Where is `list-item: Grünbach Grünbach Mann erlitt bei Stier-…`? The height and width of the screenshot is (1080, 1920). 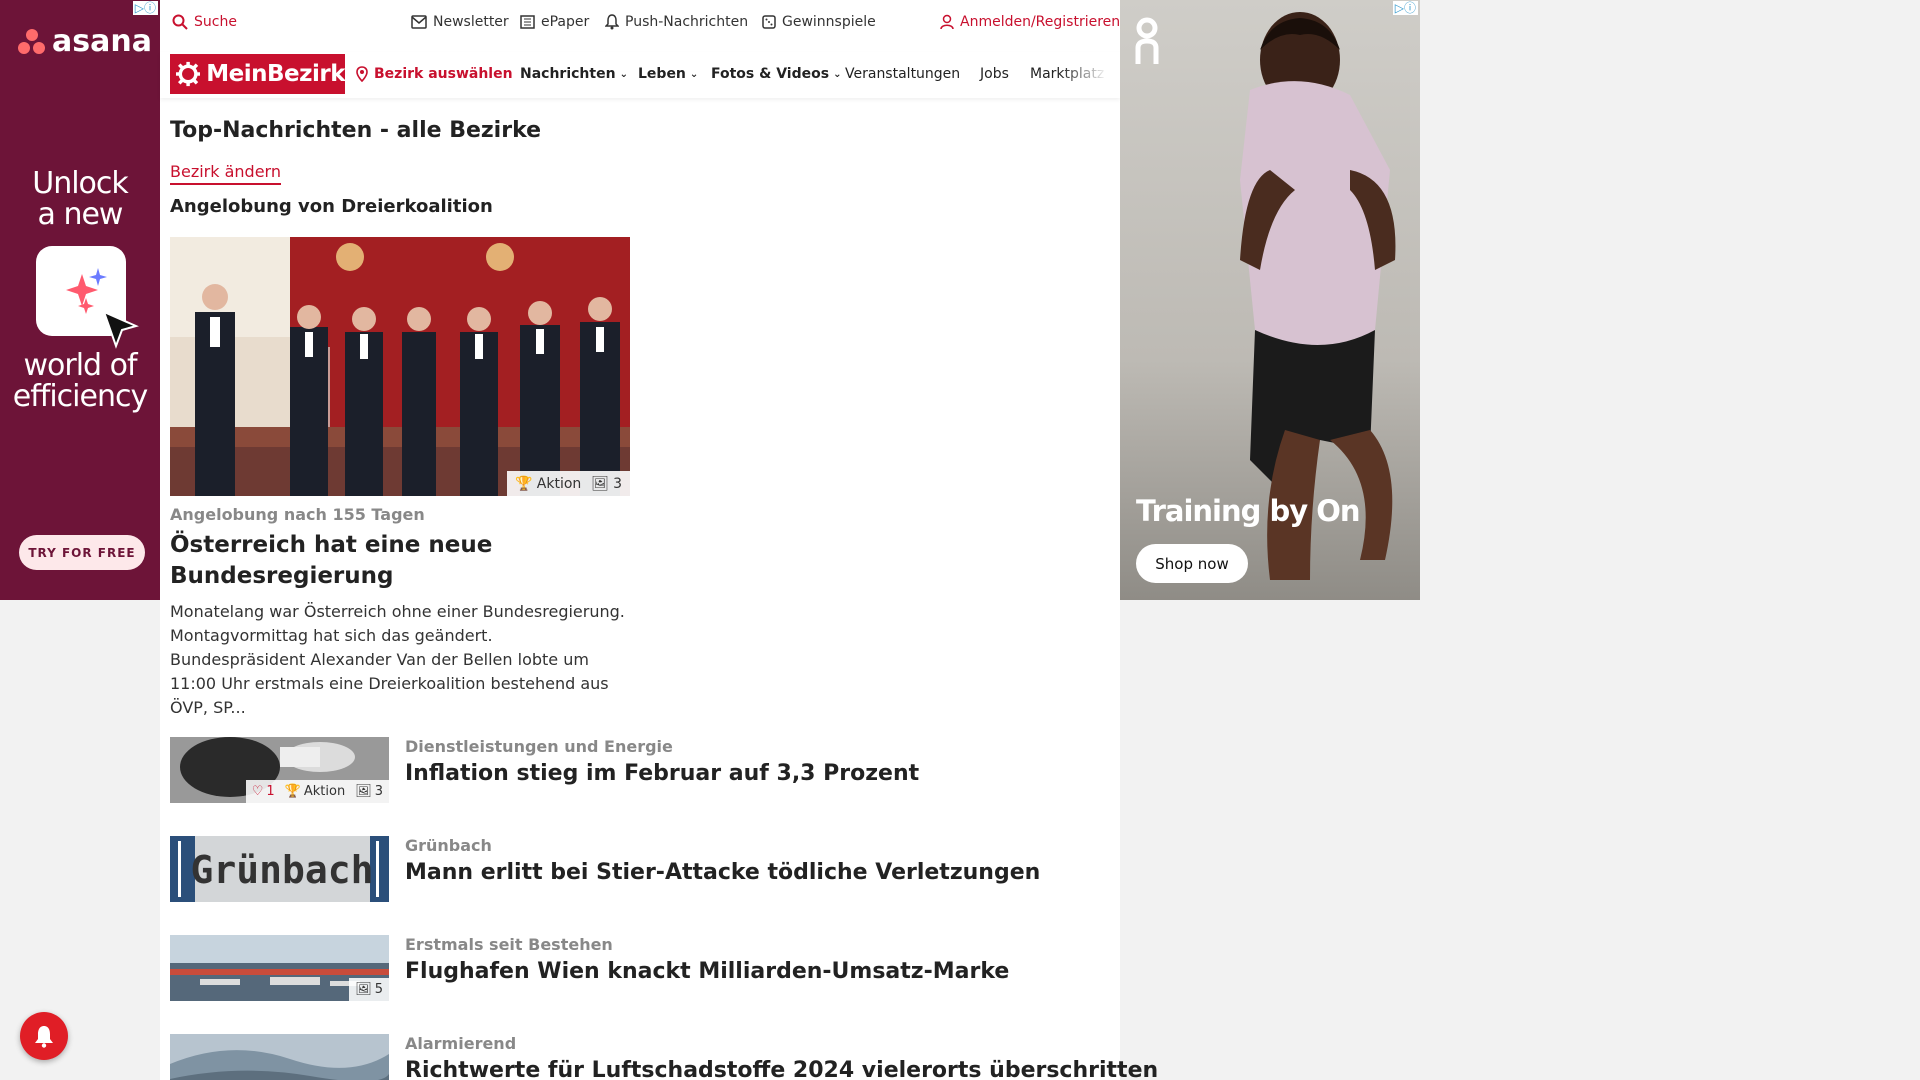
list-item: Grünbach Grünbach Mann erlitt bei Stier-… is located at coordinates (640, 869).